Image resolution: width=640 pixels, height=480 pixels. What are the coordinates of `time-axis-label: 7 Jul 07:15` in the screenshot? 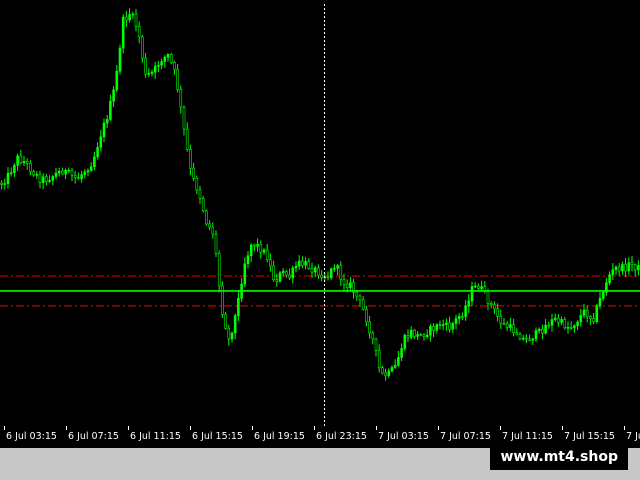 It's located at (465, 436).